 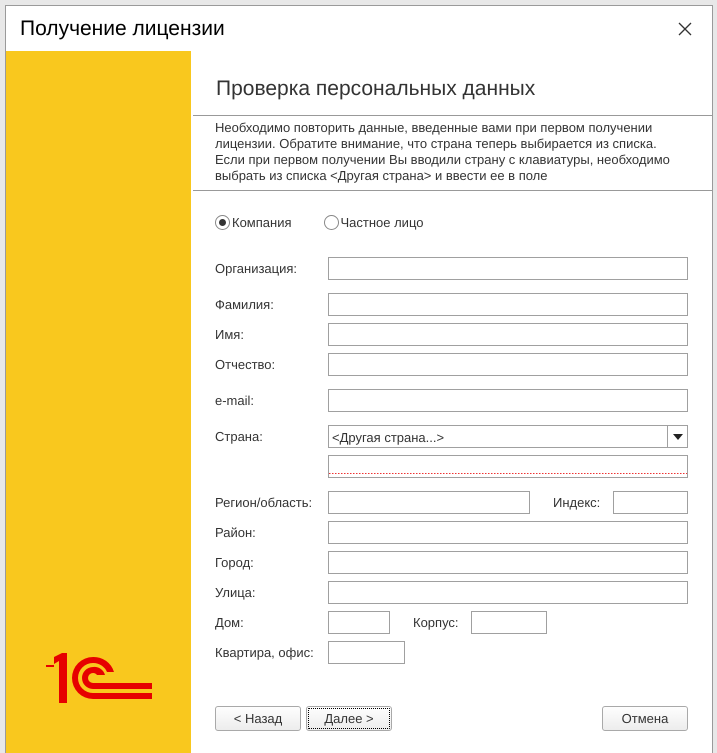 What do you see at coordinates (122, 29) in the screenshot?
I see `window-title: Получение лицензии` at bounding box center [122, 29].